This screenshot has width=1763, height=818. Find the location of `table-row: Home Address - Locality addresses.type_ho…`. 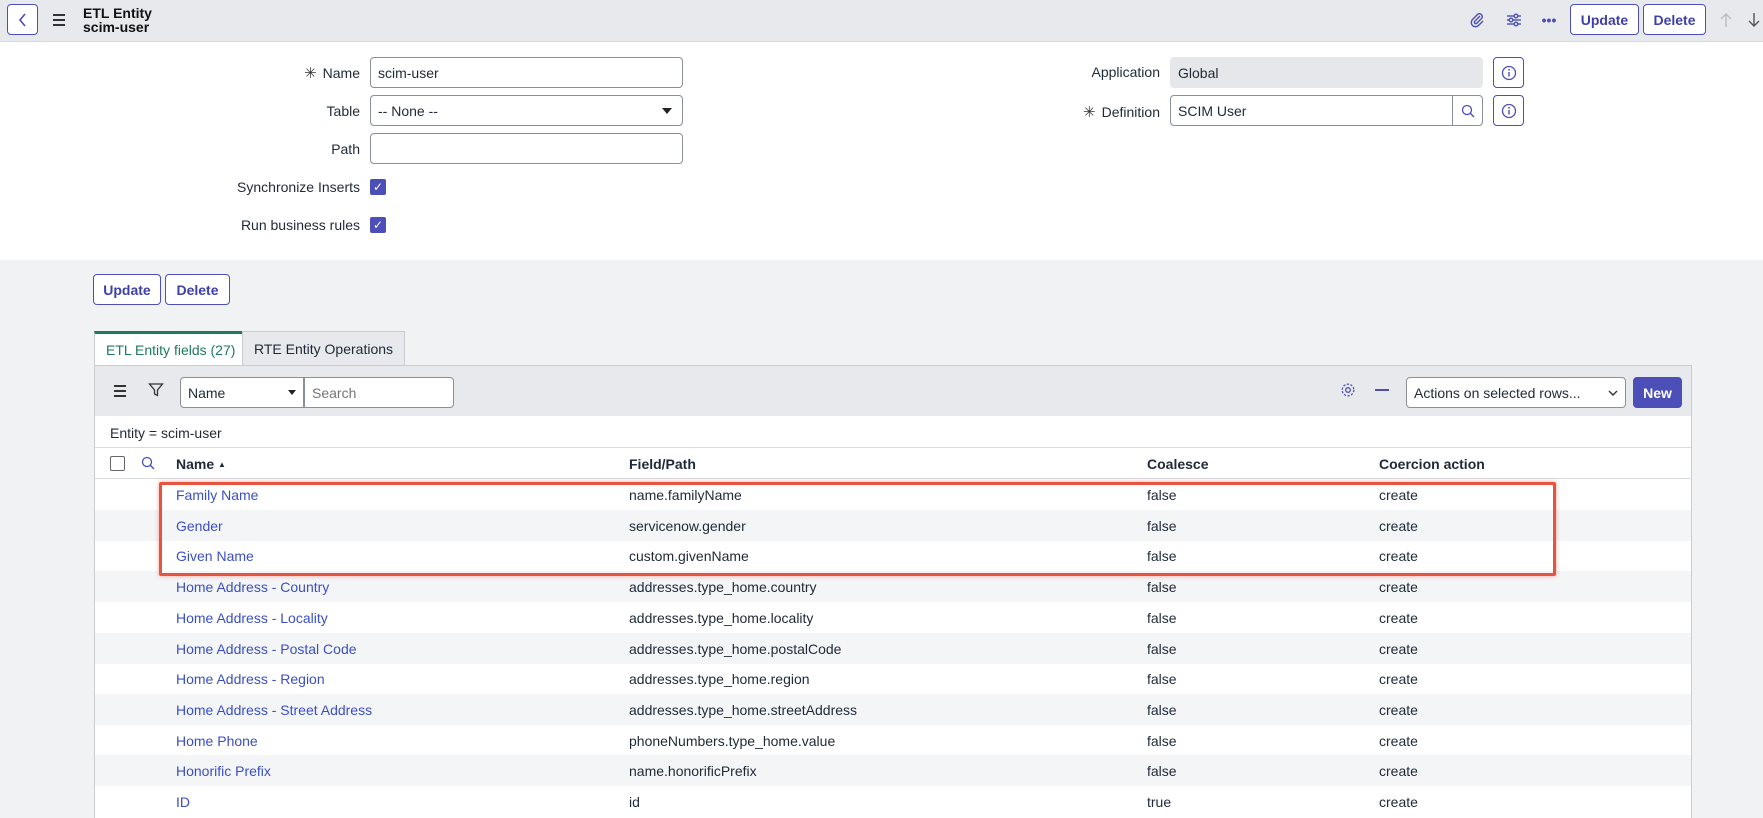

table-row: Home Address - Locality addresses.type_ho… is located at coordinates (893, 617).